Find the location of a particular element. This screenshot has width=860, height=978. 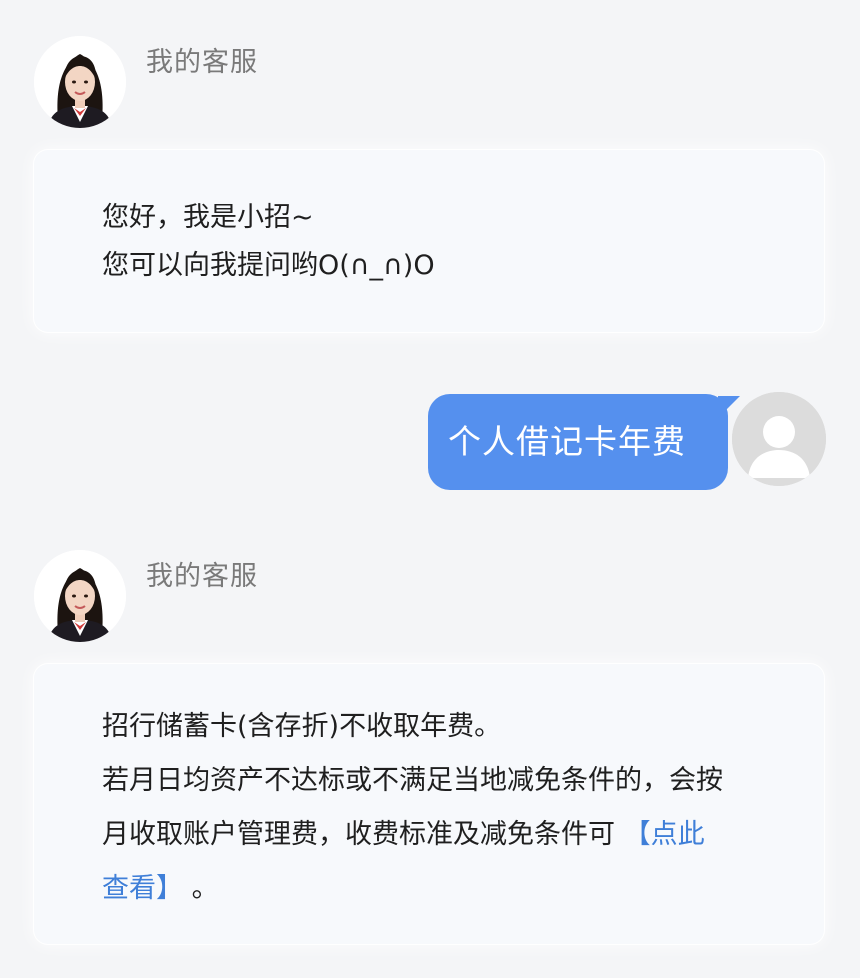

message-text-line: 您好，我是小招~ is located at coordinates (208, 217).